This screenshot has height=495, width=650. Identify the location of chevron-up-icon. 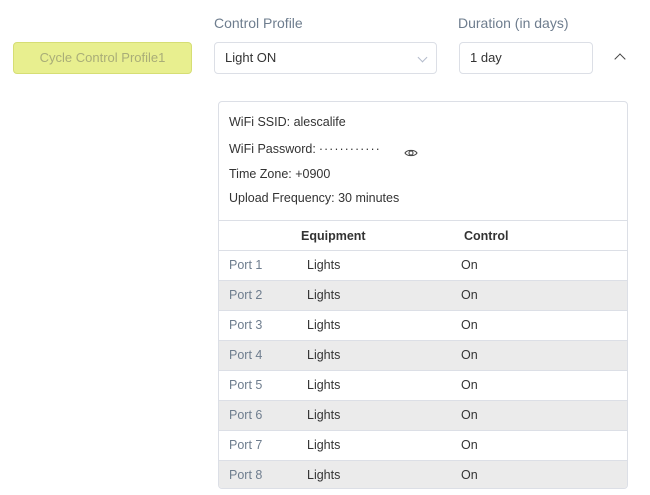
(621, 57).